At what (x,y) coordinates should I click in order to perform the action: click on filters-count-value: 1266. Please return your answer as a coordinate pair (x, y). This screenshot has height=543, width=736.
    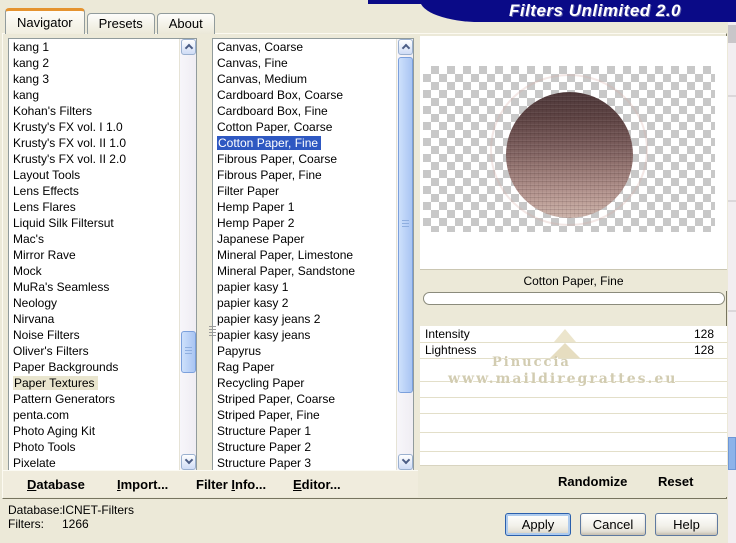
    Looking at the image, I should click on (75, 524).